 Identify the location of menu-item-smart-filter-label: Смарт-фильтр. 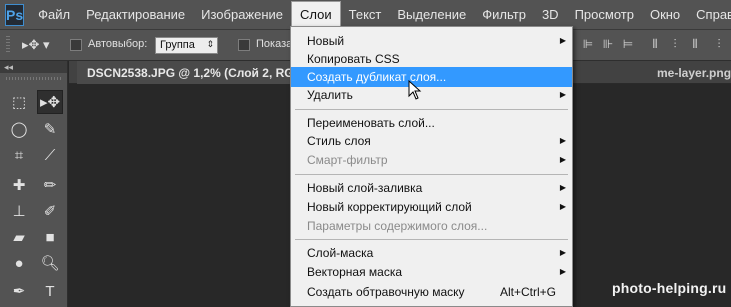
(347, 160).